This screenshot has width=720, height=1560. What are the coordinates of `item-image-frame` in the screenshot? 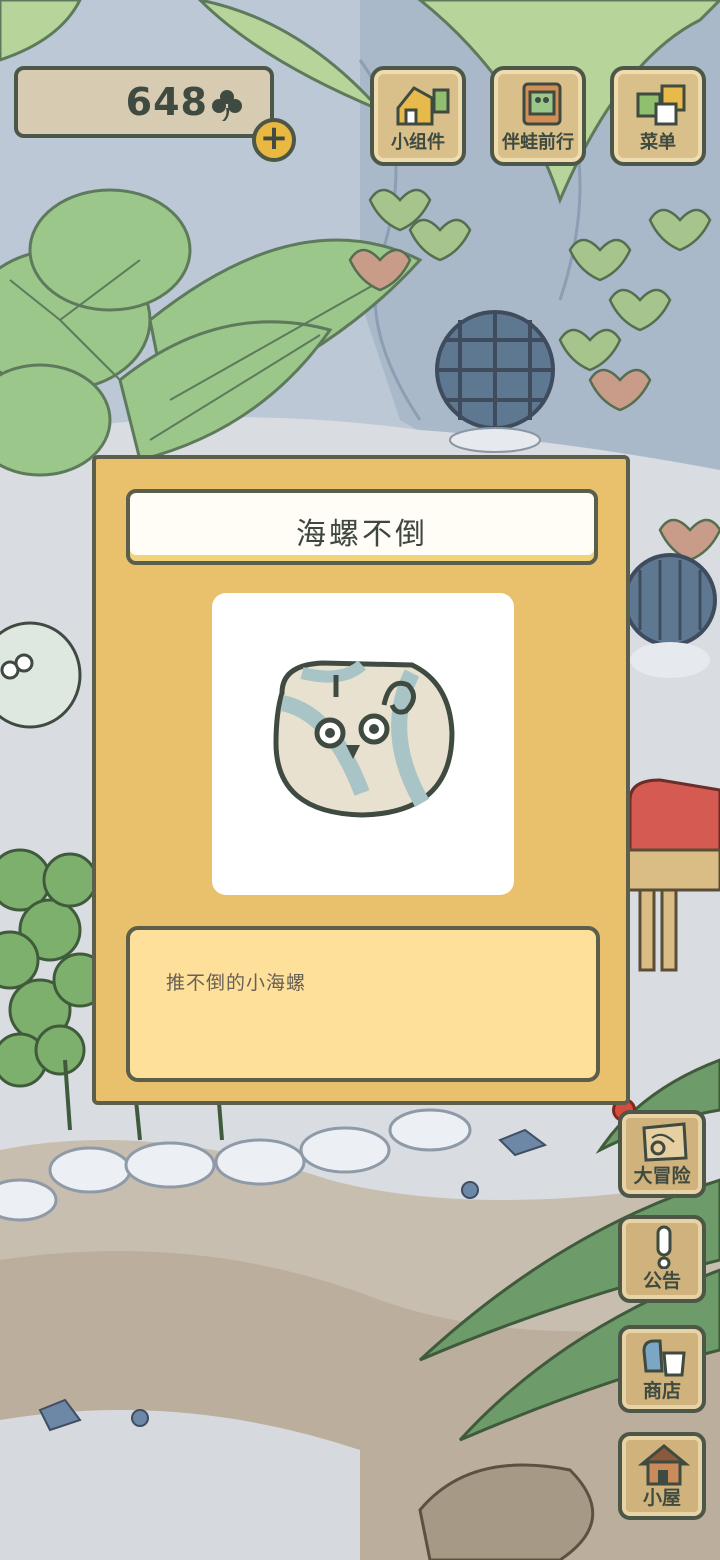 It's located at (363, 744).